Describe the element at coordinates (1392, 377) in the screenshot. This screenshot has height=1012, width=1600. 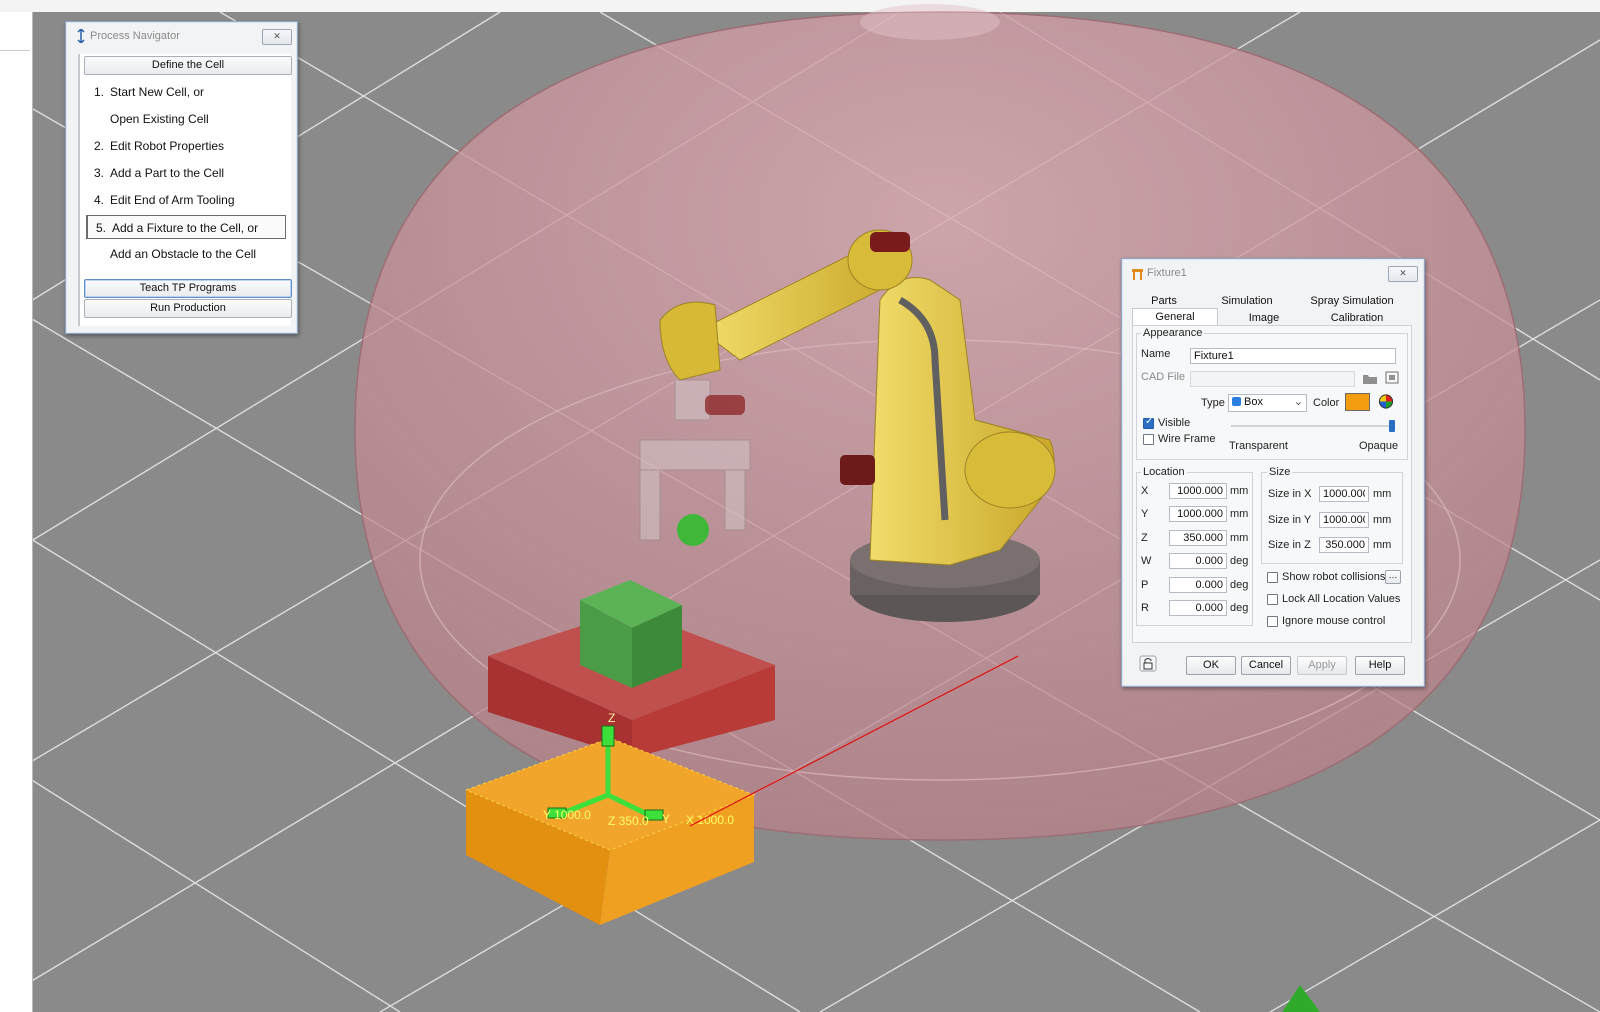
I see `cad-library-icon` at that location.